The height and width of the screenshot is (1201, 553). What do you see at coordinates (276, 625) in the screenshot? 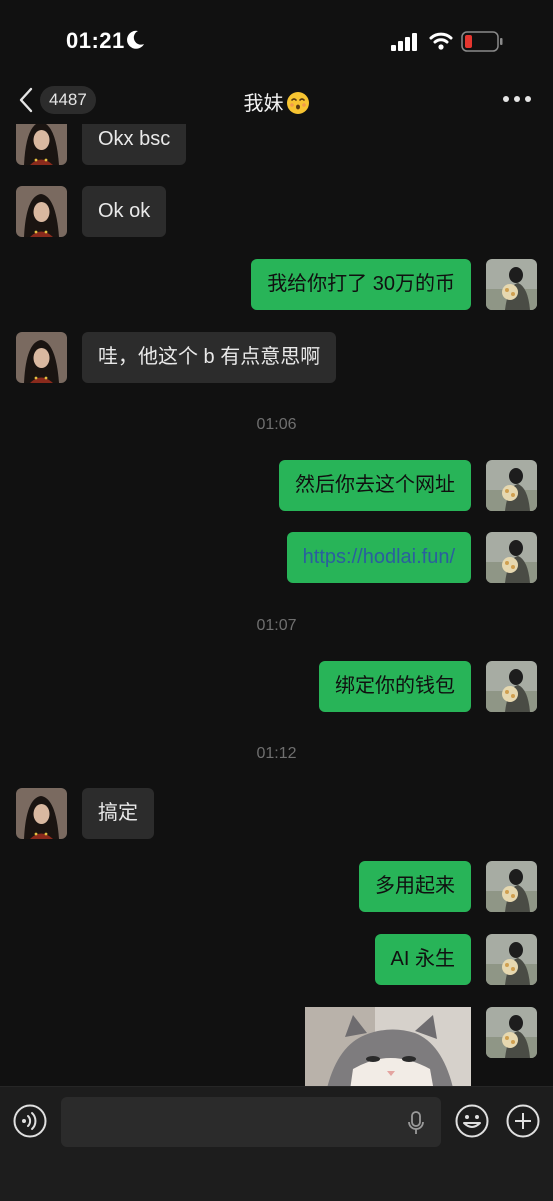
I see `message-timestamp: 01:07` at bounding box center [276, 625].